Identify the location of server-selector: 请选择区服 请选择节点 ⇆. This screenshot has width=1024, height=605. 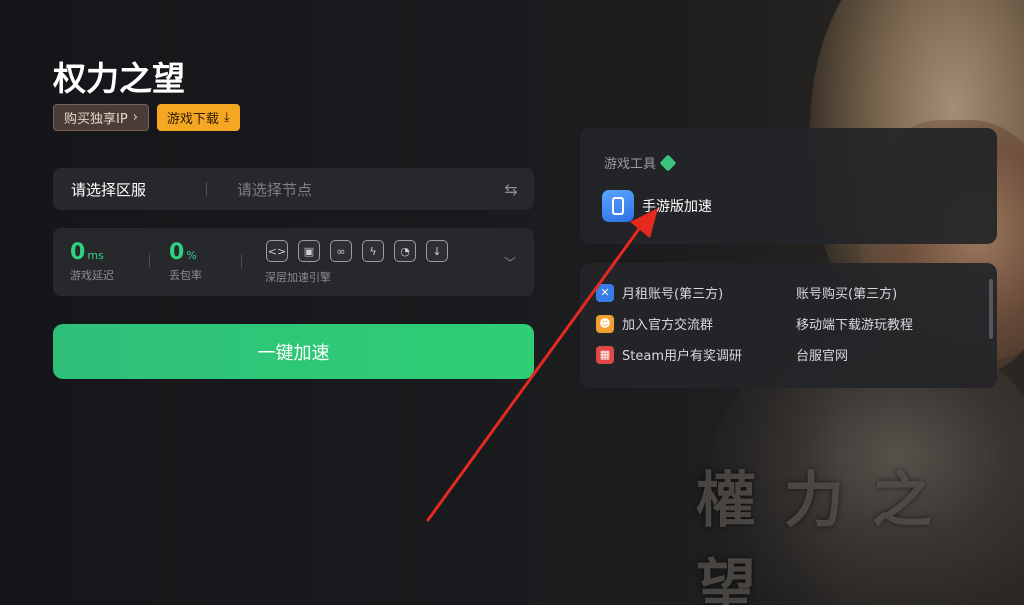
(293, 189).